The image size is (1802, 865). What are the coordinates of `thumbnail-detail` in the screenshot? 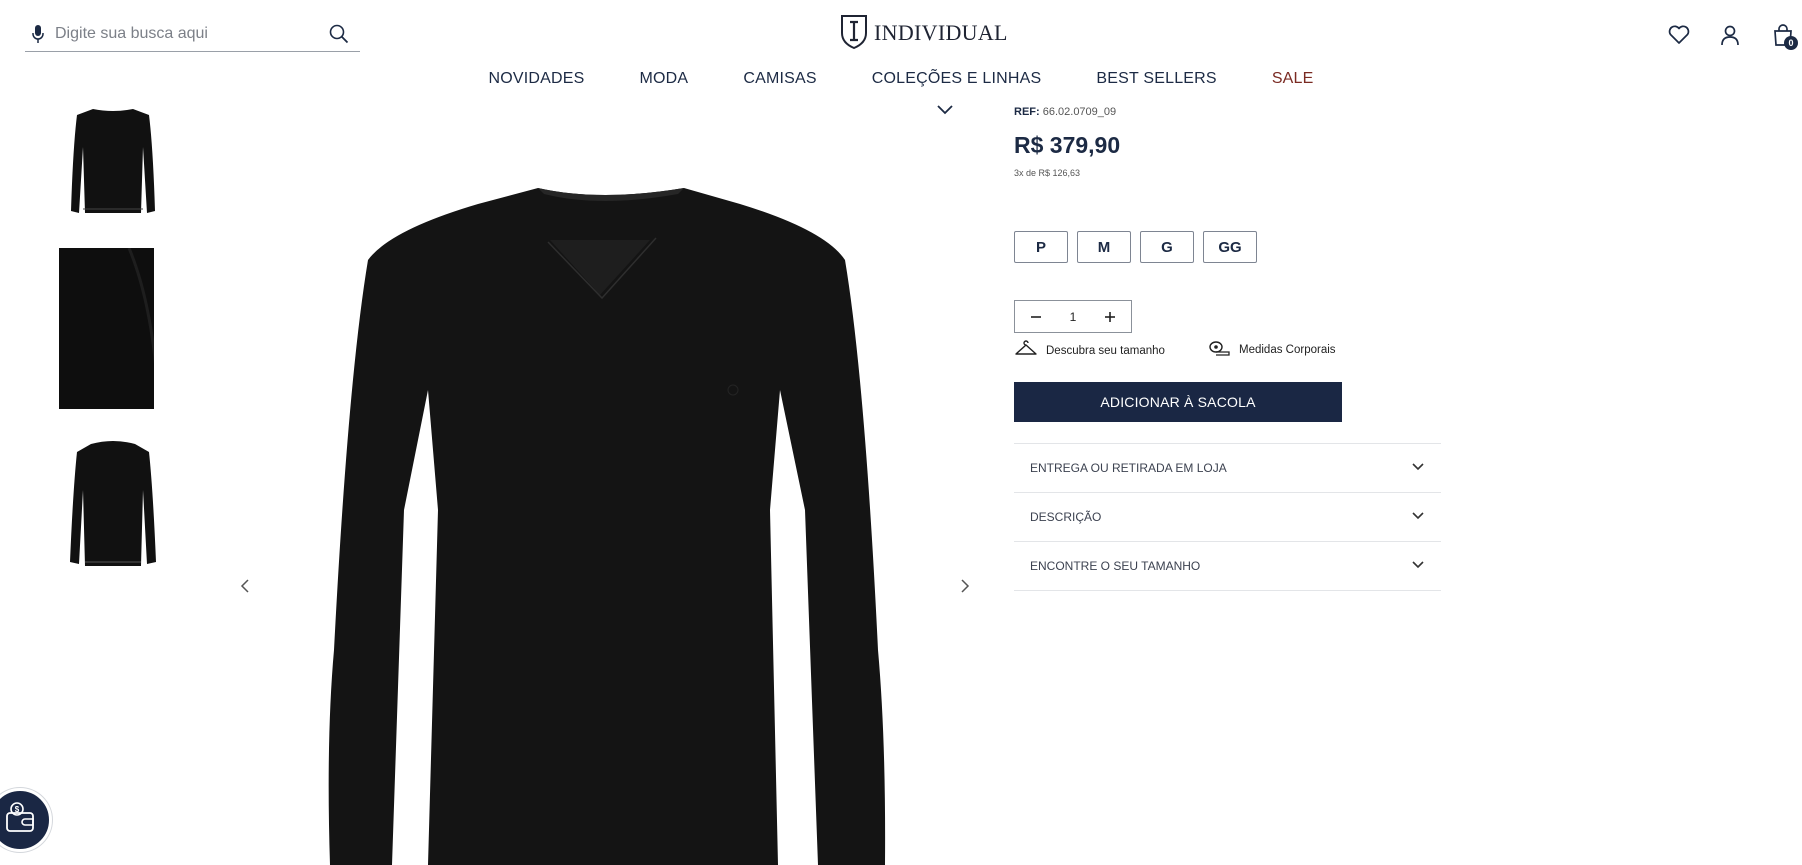 It's located at (113, 328).